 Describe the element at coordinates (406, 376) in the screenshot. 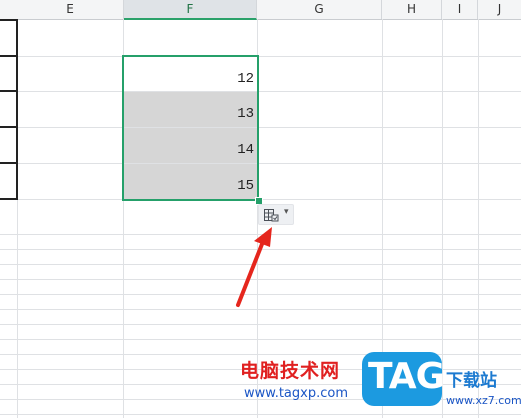

I see `watermark-logo-text: TAG` at that location.